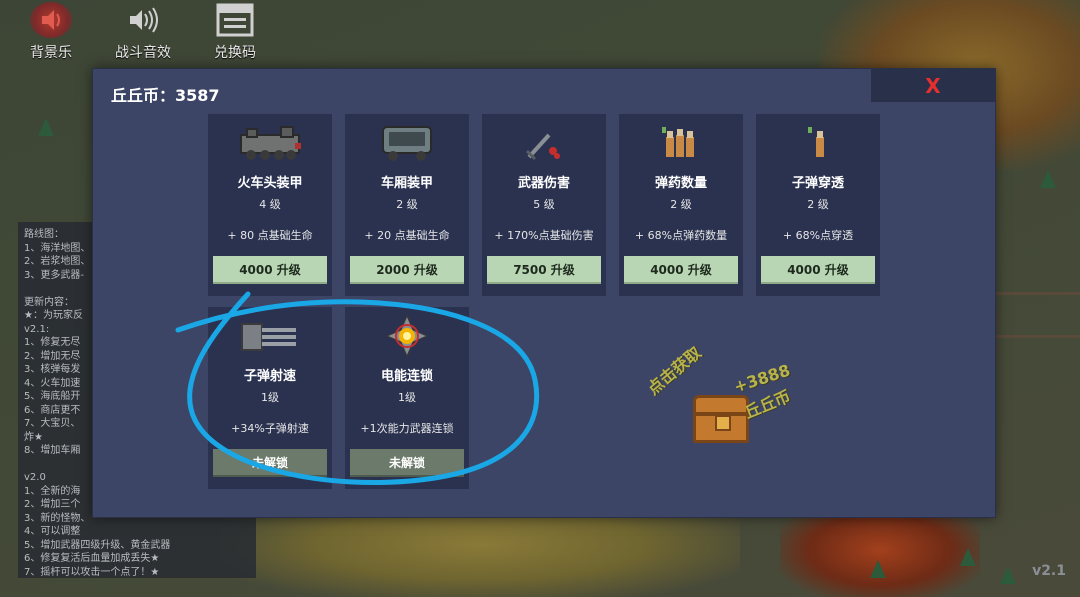  I want to click on upgrade-card-electric-chain: 电能连锁 1级 +1次能力武器连锁 未解锁, so click(407, 398).